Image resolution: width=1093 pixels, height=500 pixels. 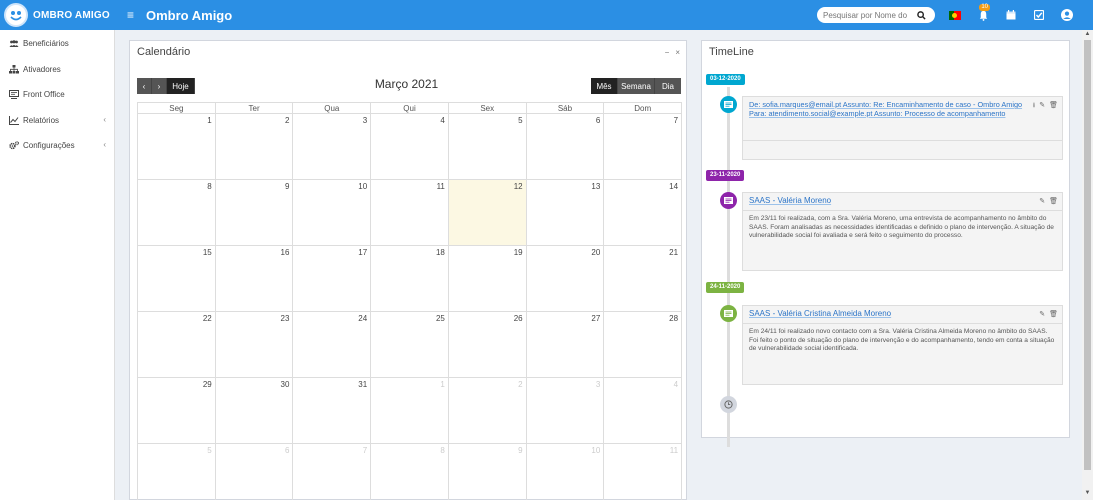 What do you see at coordinates (869, 15) in the screenshot?
I see `search-input` at bounding box center [869, 15].